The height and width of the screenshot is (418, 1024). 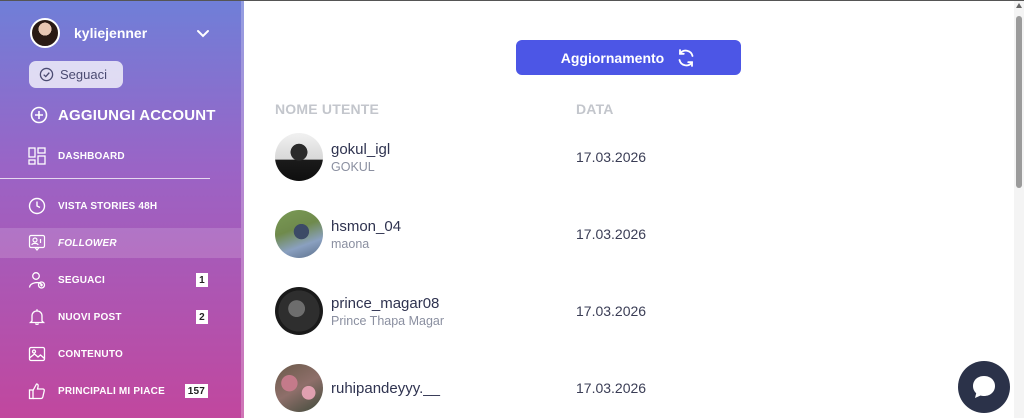 I want to click on column-header-username: NOME UTENTE, so click(x=327, y=109).